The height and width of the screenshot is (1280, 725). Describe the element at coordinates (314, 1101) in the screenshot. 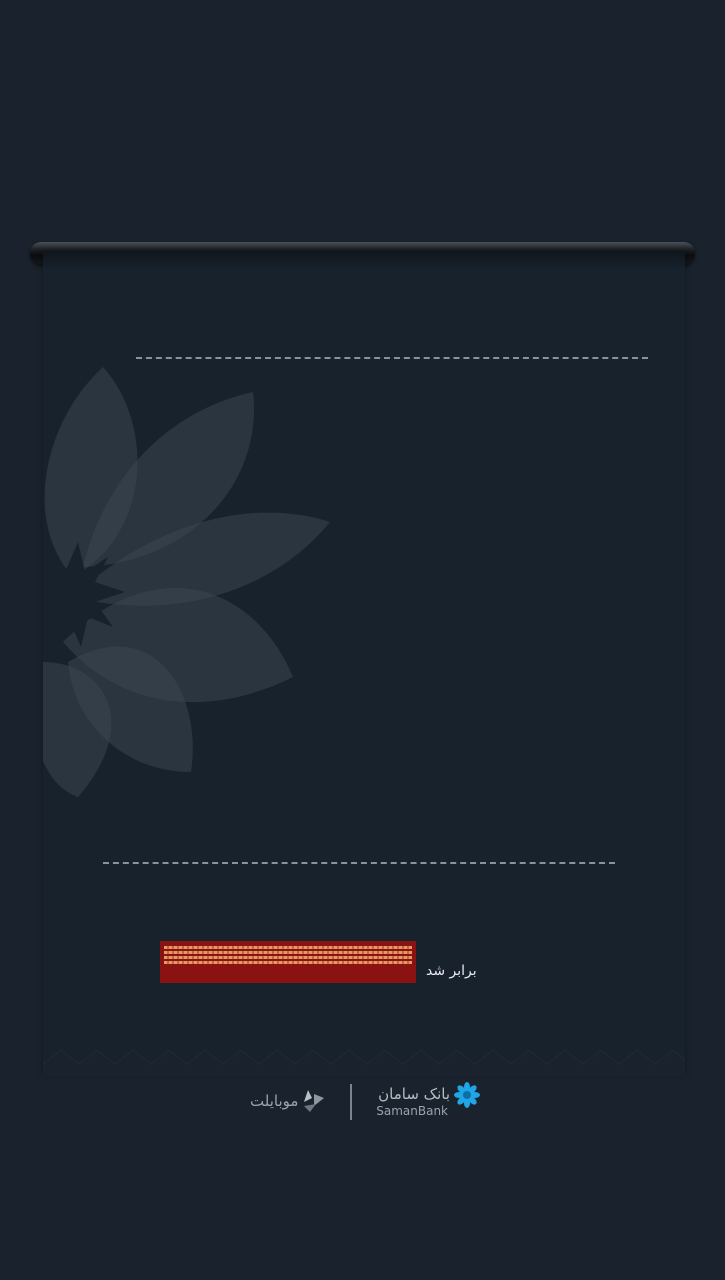

I see `mobilet-logo-icon` at that location.